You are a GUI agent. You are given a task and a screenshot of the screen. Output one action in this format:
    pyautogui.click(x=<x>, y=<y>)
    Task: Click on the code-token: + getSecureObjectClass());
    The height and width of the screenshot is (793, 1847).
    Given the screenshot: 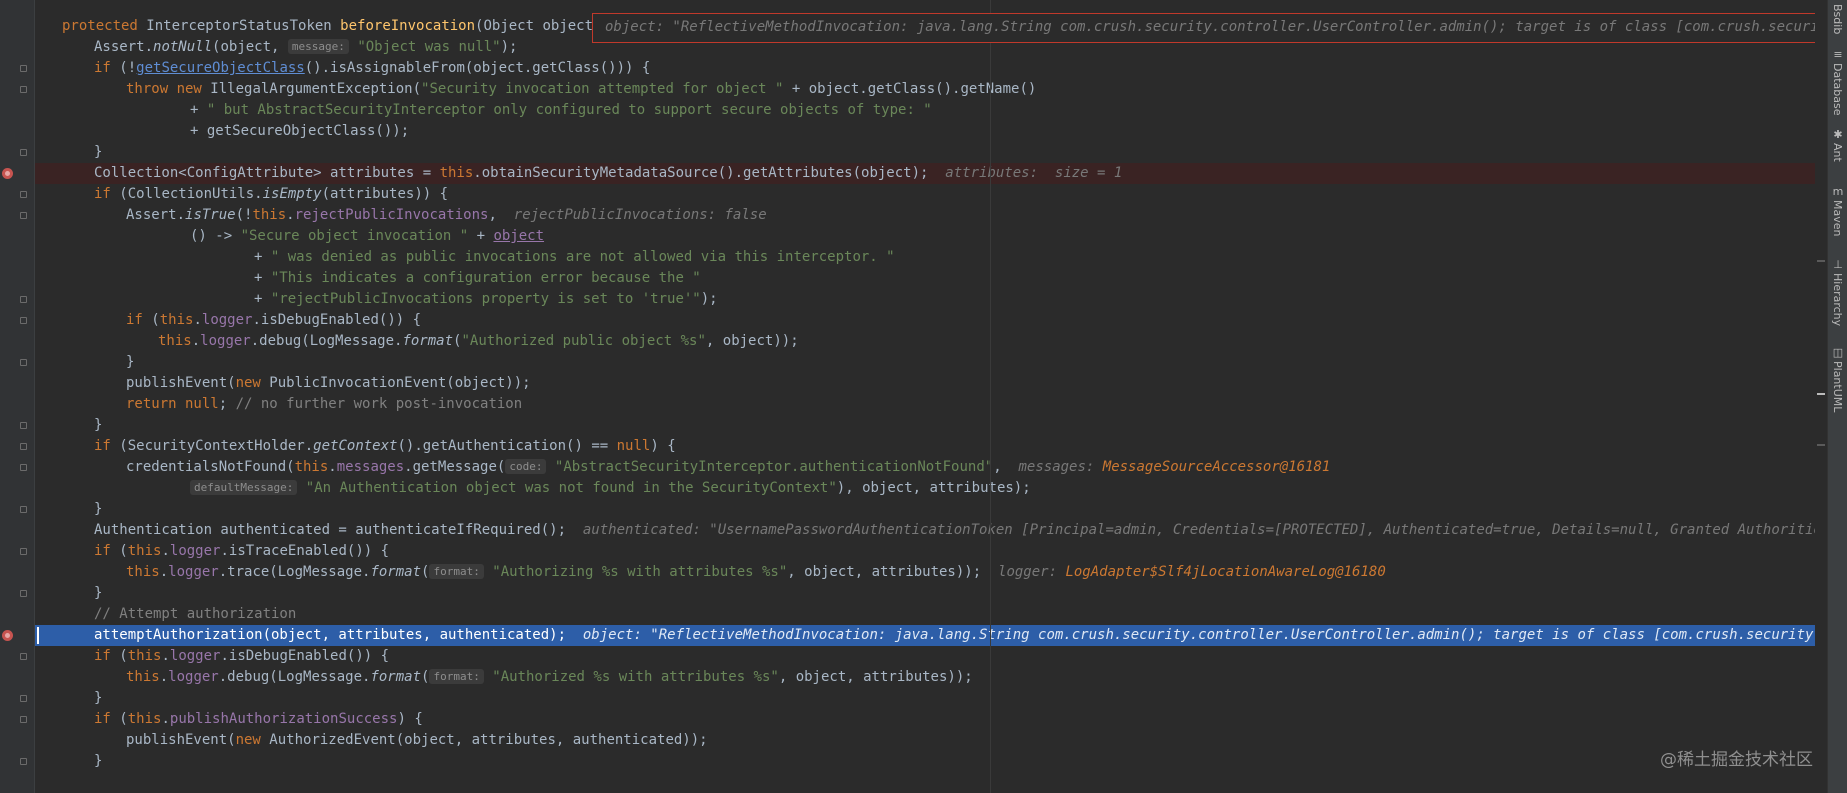 What is the action you would take?
    pyautogui.click(x=300, y=131)
    